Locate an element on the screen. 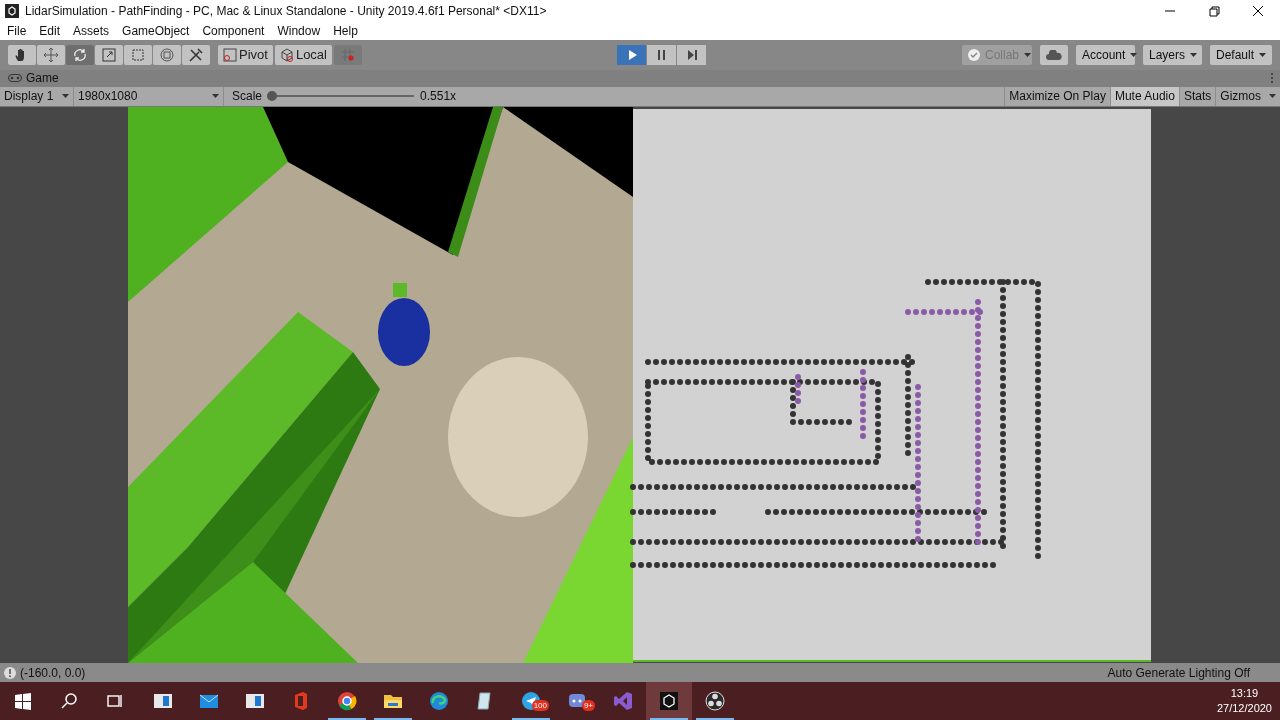 The height and width of the screenshot is (720, 1280). display-dropdown: Display 1 is located at coordinates (37, 96).